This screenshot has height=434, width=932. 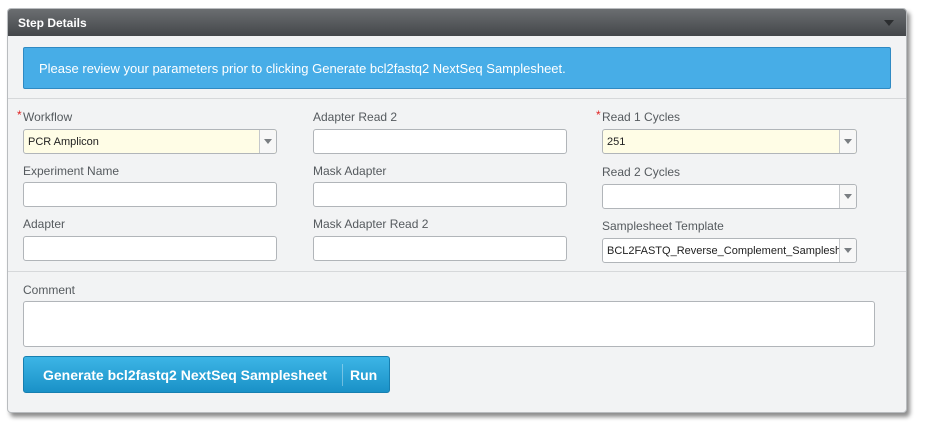 What do you see at coordinates (150, 194) in the screenshot?
I see `experiment-name-input` at bounding box center [150, 194].